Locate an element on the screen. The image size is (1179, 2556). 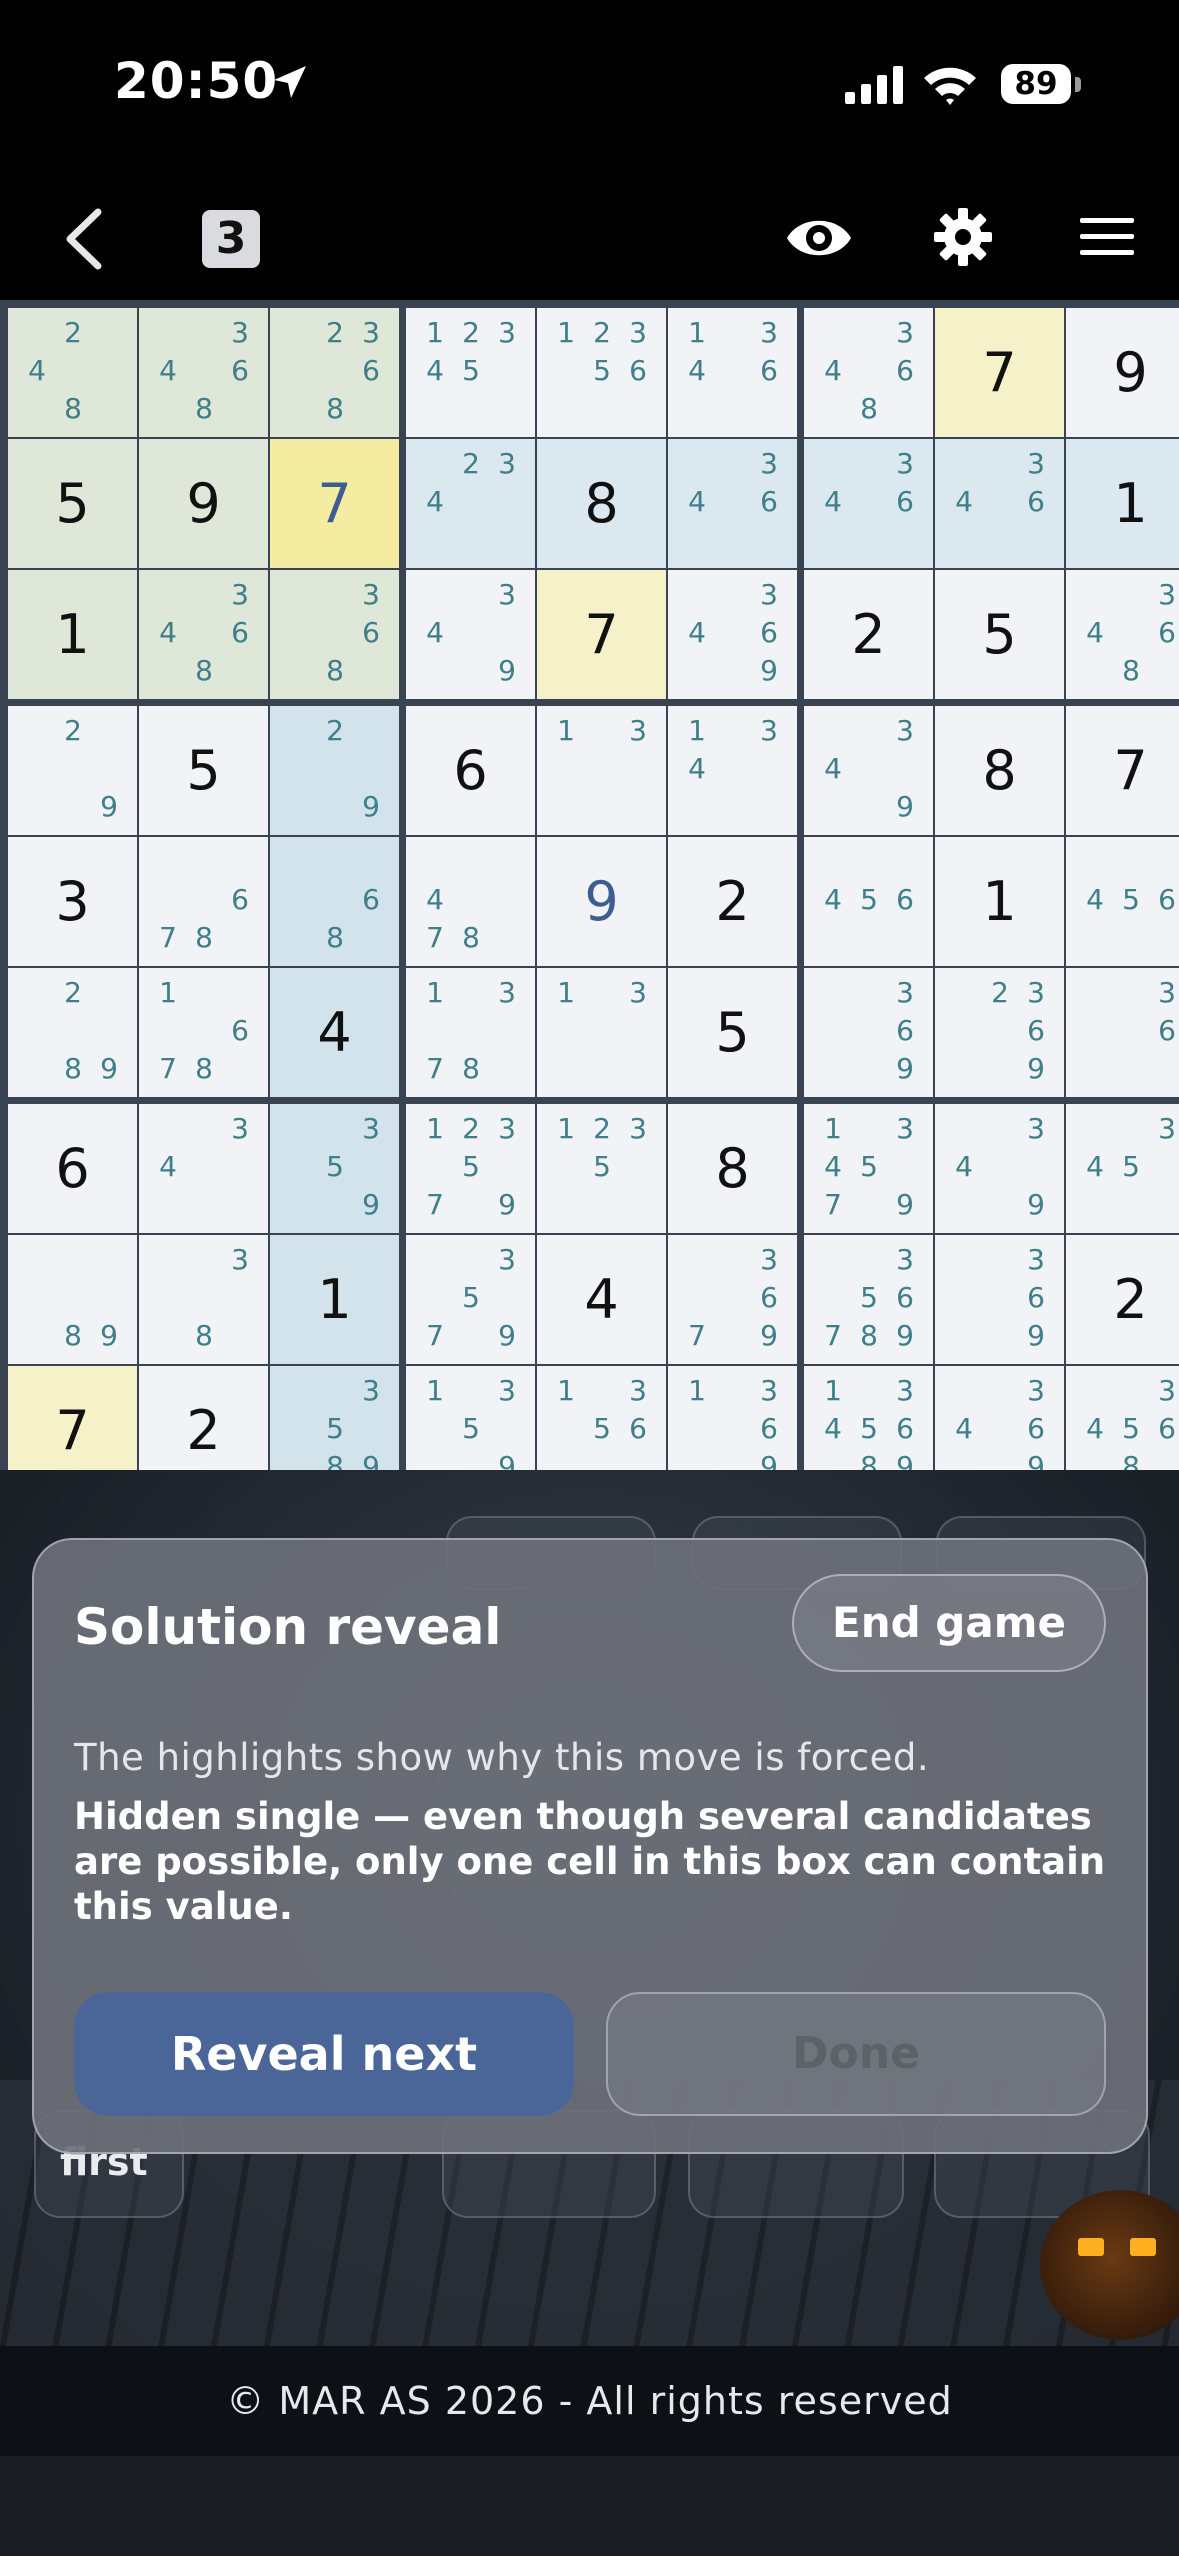
cell-value: 1 is located at coordinates (999, 901).